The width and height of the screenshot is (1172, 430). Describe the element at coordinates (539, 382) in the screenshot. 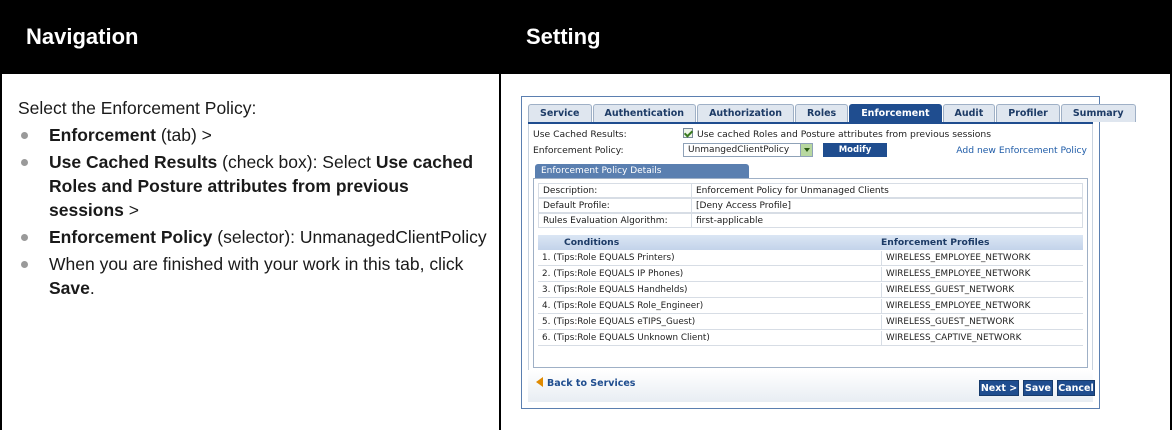

I see `back-arrow-icon` at that location.